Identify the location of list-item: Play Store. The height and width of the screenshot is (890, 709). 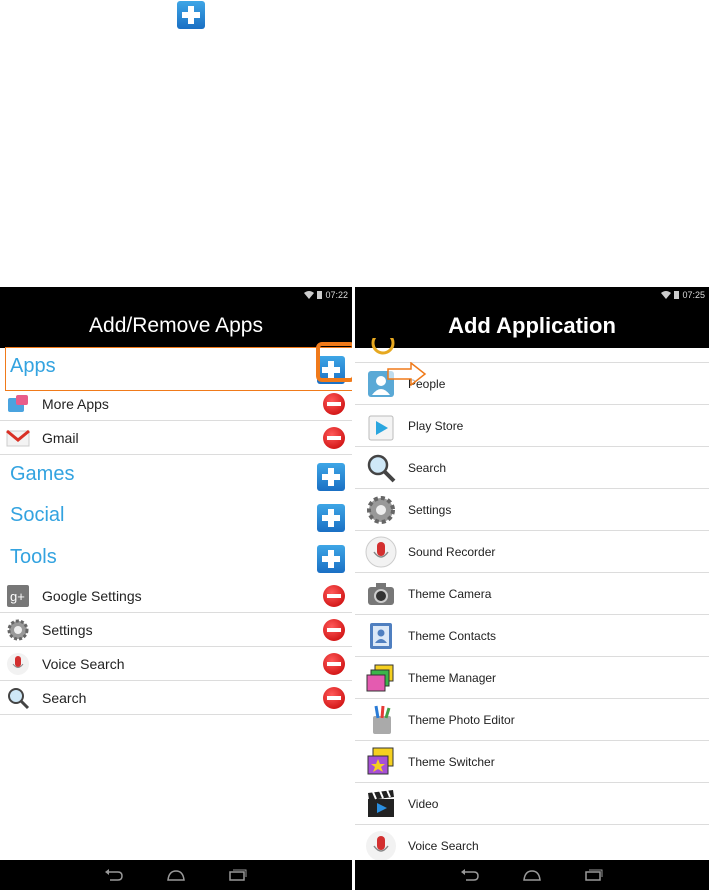
(532, 426).